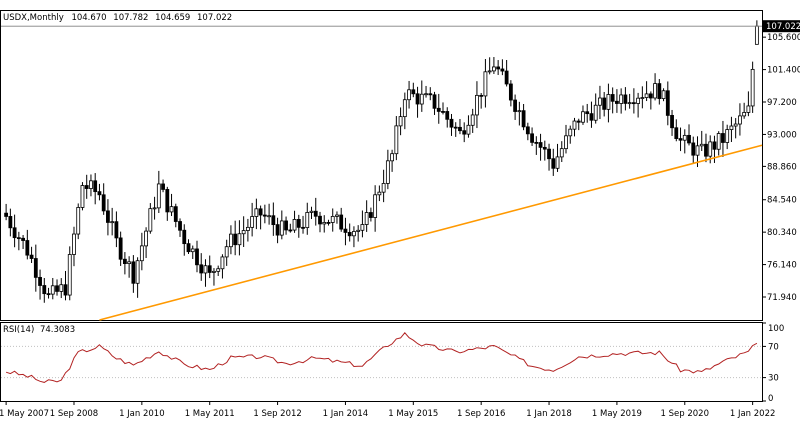 The image size is (800, 424). Describe the element at coordinates (24, 414) in the screenshot. I see `time-tick-label: 1 May 2007` at that location.